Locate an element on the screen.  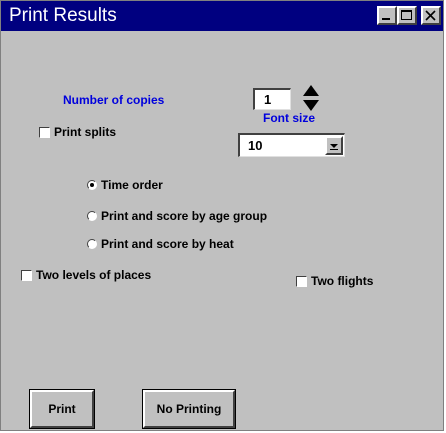
spin-up-icon is located at coordinates (311, 90).